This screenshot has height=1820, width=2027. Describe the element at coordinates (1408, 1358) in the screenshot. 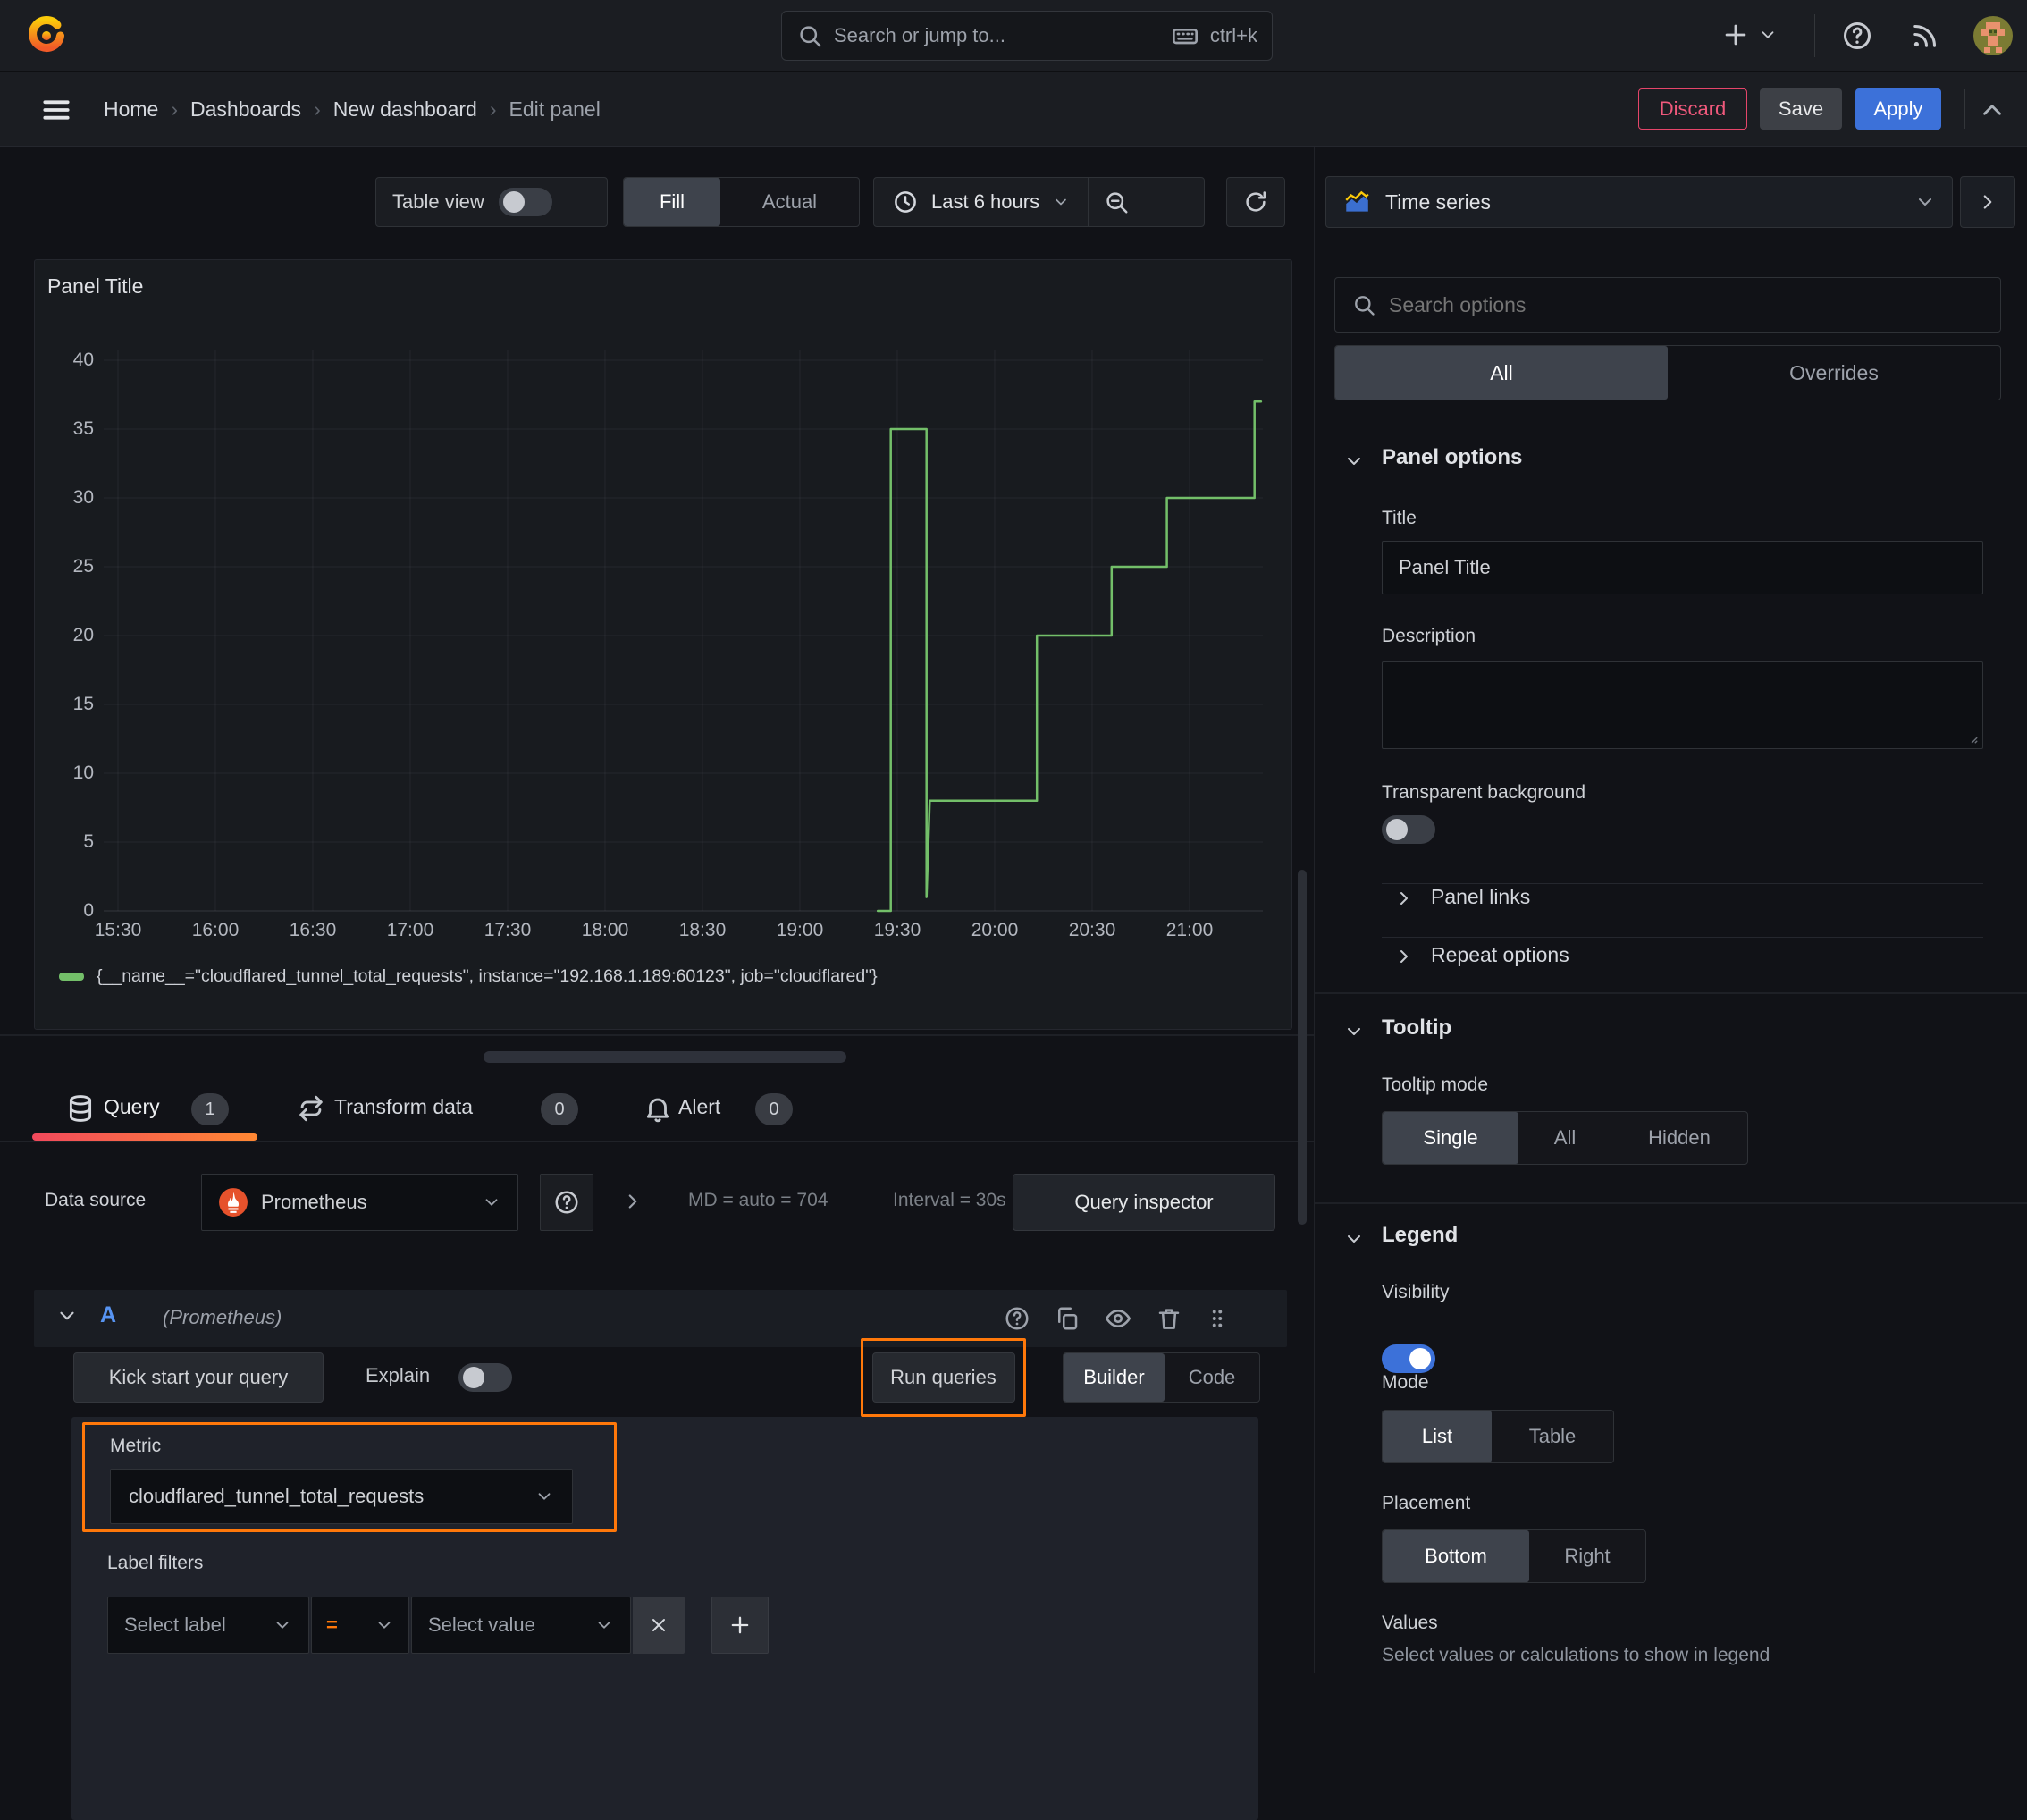

I see `visibility-toggle` at that location.